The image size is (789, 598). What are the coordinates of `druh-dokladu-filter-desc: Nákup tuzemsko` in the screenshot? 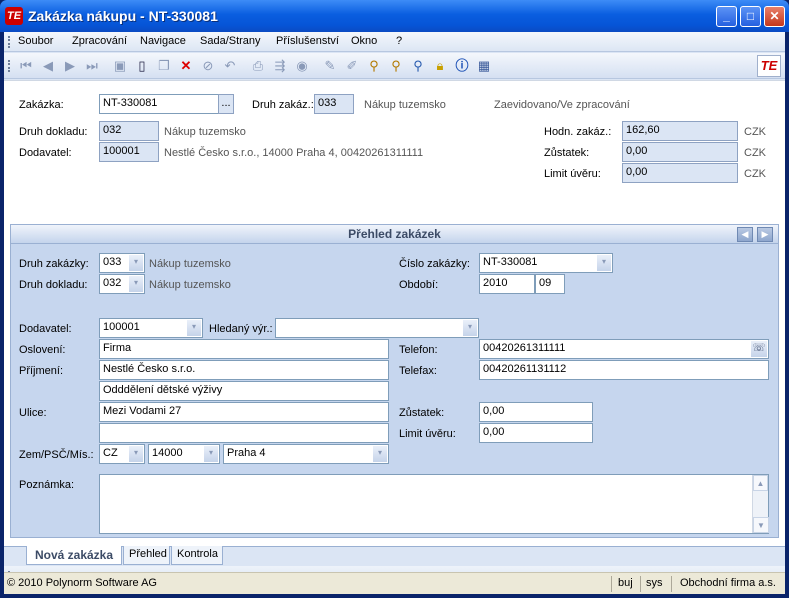 It's located at (190, 285).